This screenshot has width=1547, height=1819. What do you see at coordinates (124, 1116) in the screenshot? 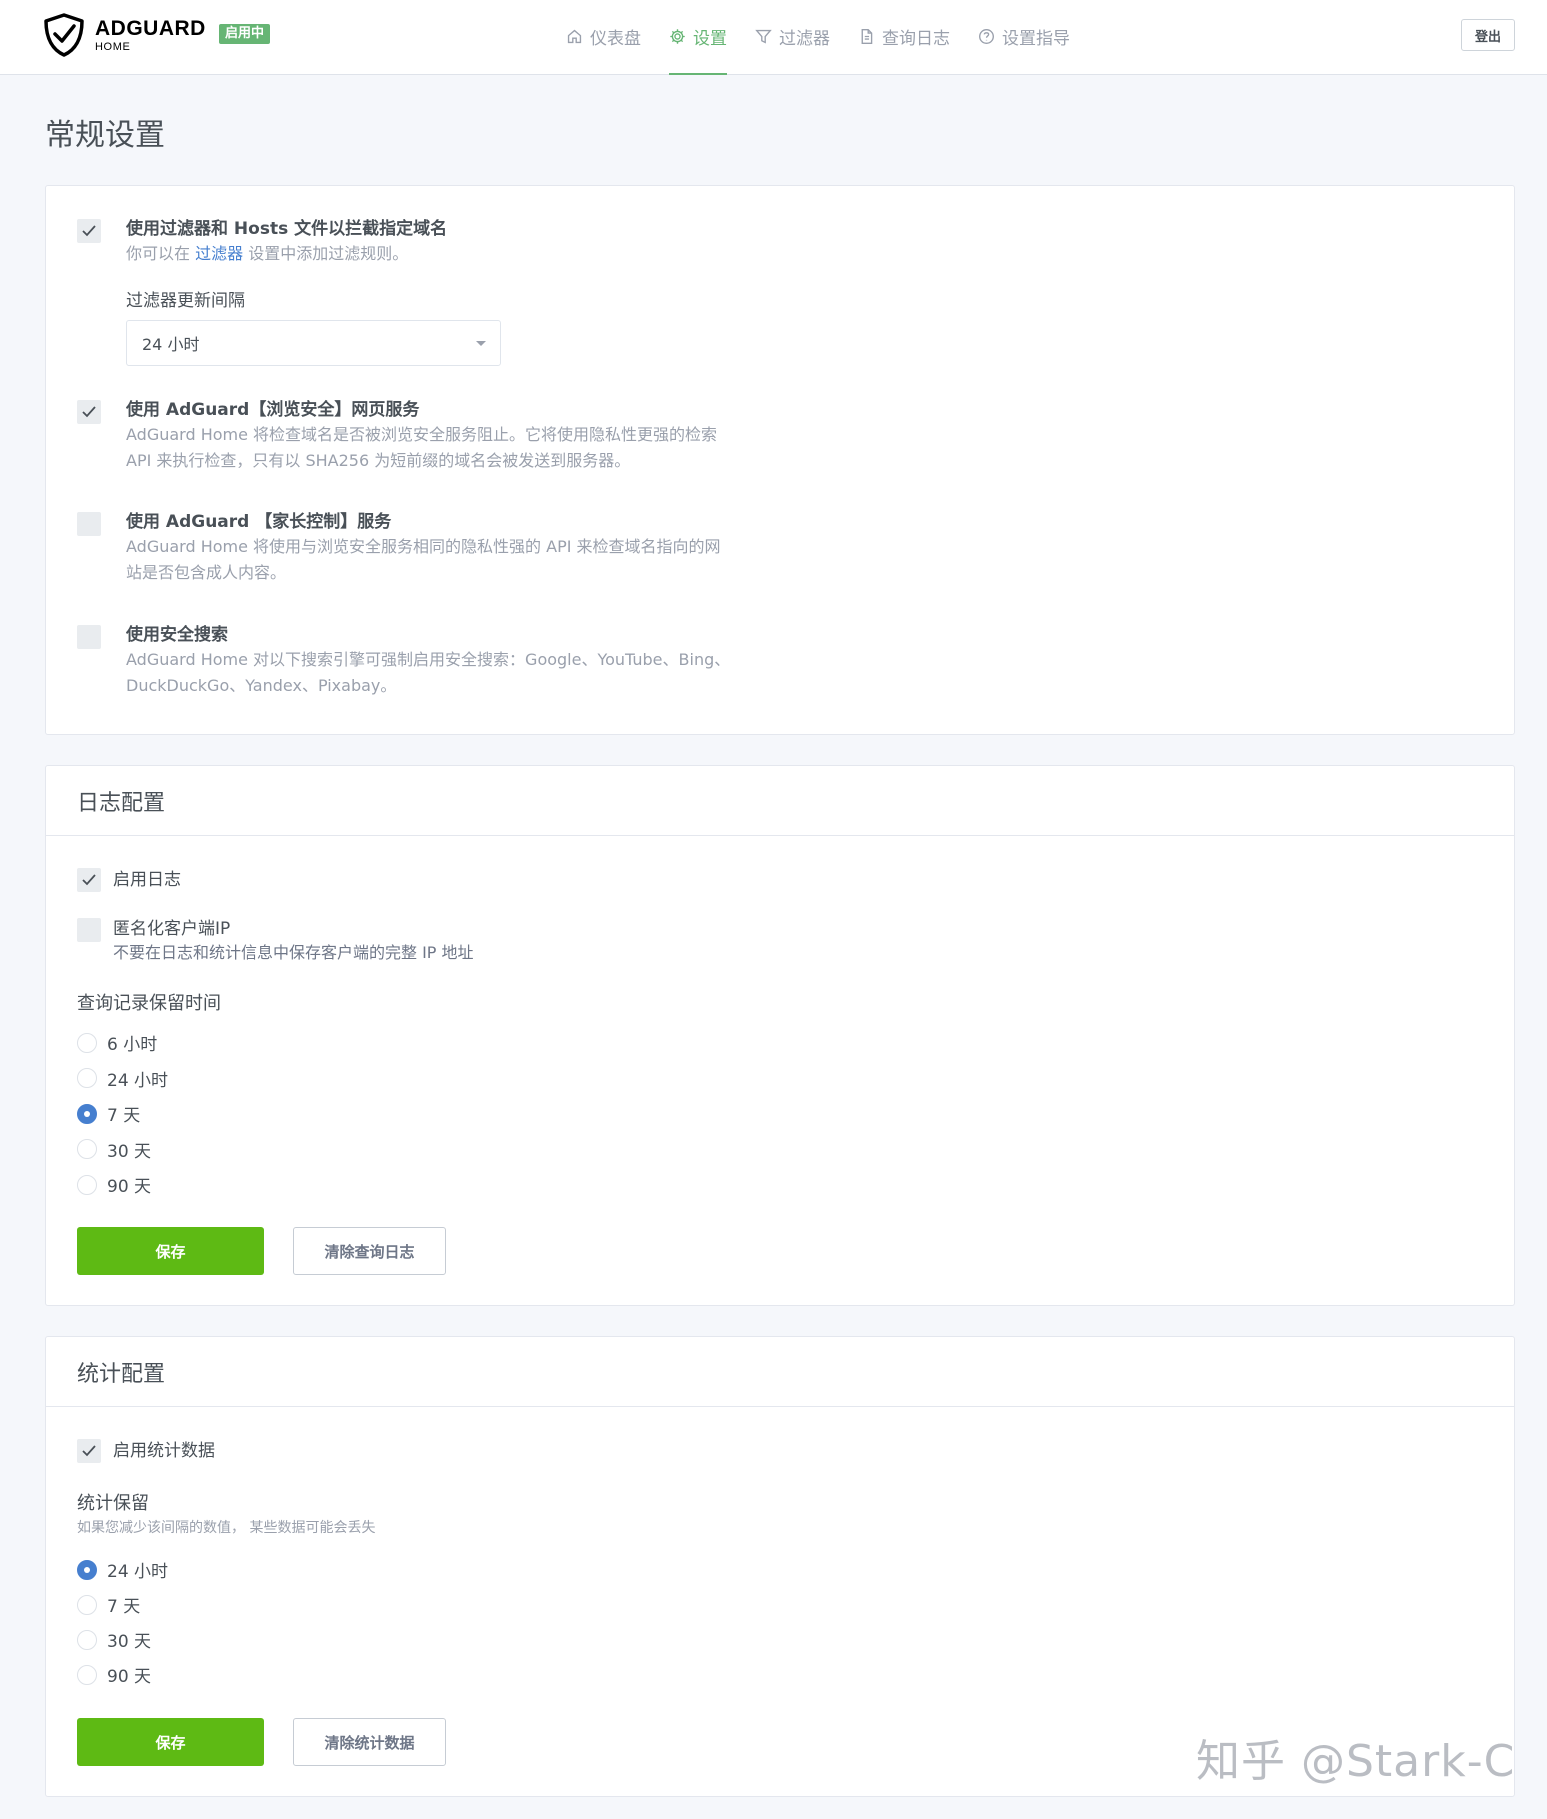
I see `log-retention-option-label: 7 天` at bounding box center [124, 1116].